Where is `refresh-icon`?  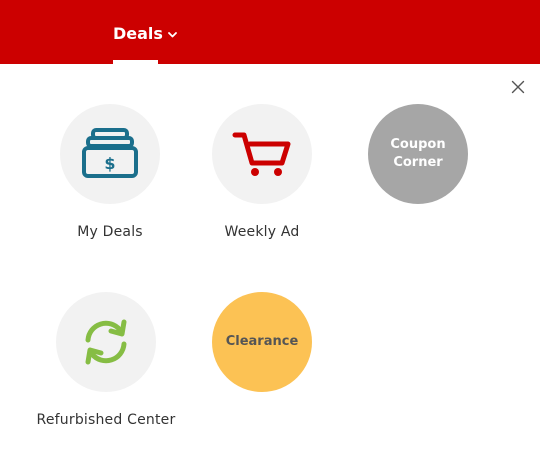
refresh-icon is located at coordinates (106, 342).